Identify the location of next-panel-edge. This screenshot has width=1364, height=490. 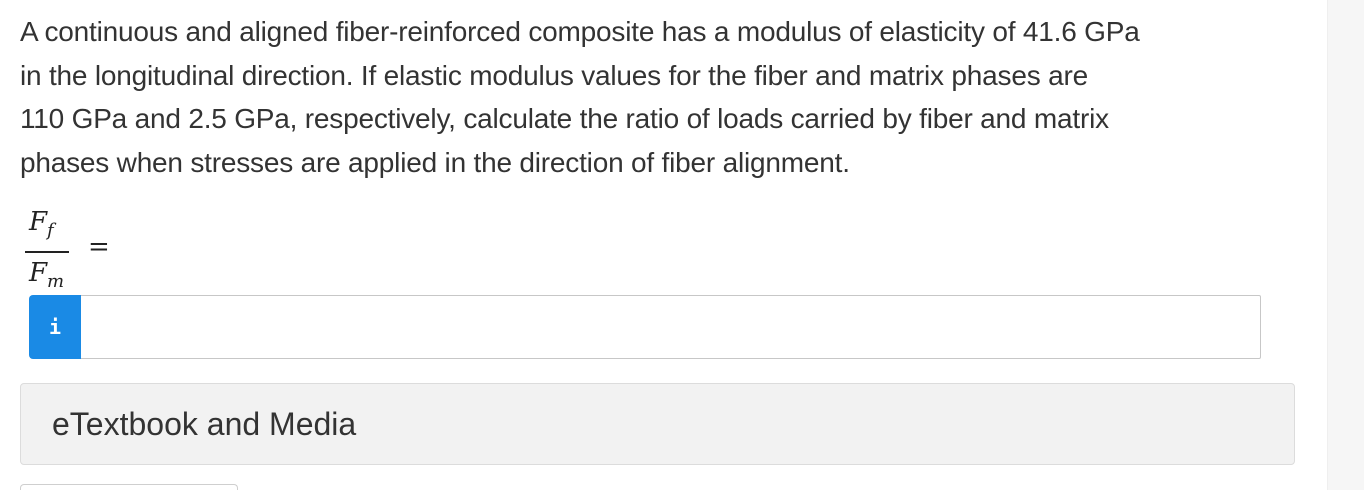
(129, 487).